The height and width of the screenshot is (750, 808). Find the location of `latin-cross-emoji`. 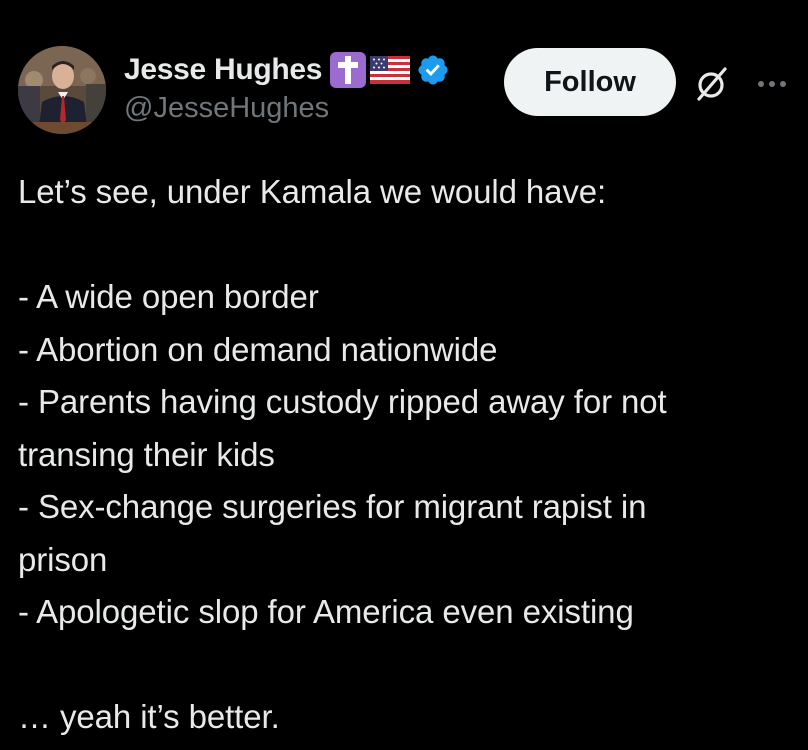

latin-cross-emoji is located at coordinates (348, 70).